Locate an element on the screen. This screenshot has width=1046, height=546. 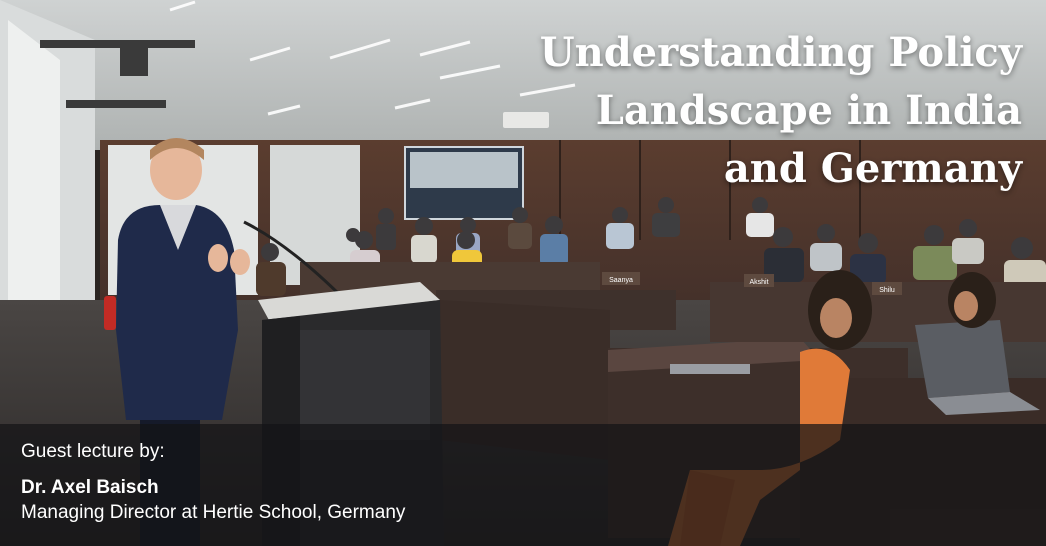
speaker-name: Dr. Axel Baisch is located at coordinates (90, 487).